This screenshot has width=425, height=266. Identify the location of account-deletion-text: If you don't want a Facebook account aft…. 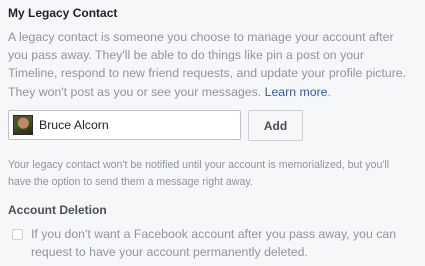
(214, 243).